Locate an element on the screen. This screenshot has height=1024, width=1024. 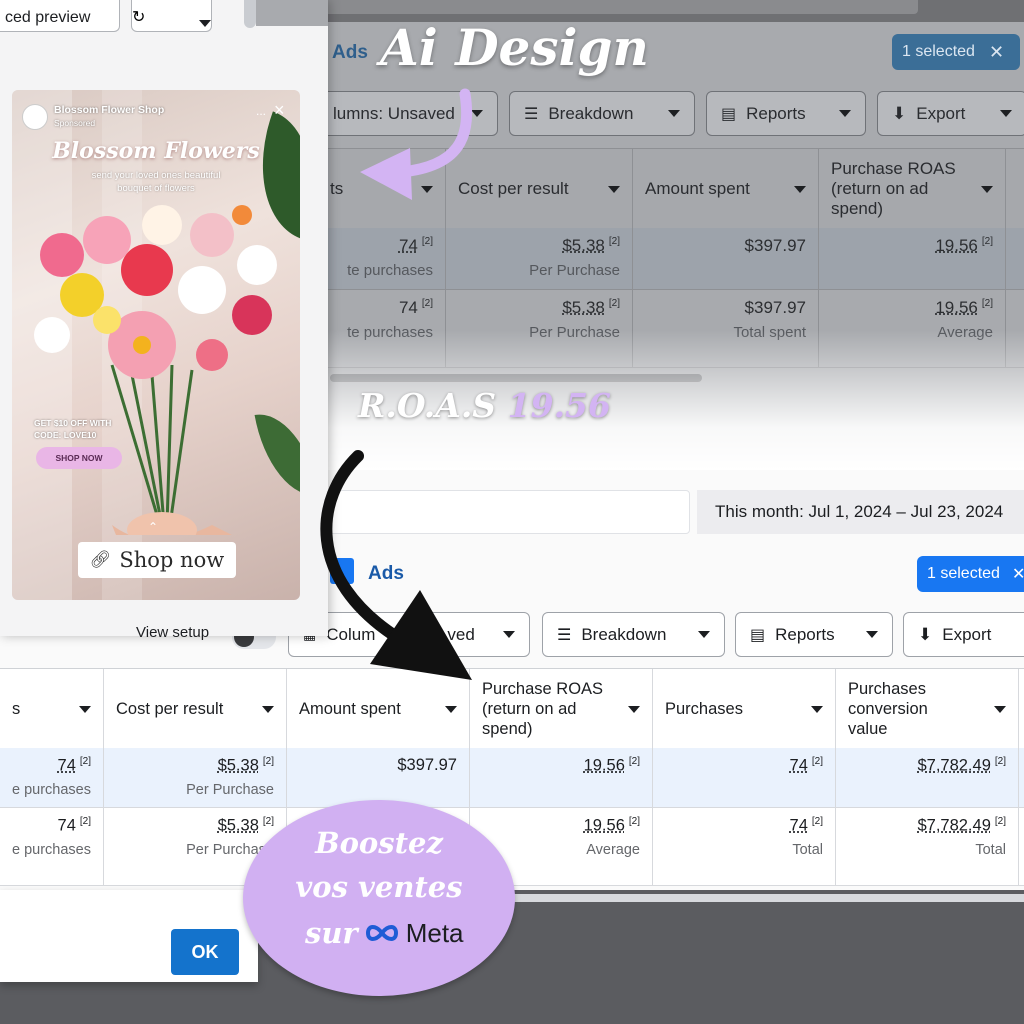
meta-wordmark: Meta is located at coordinates (435, 933).